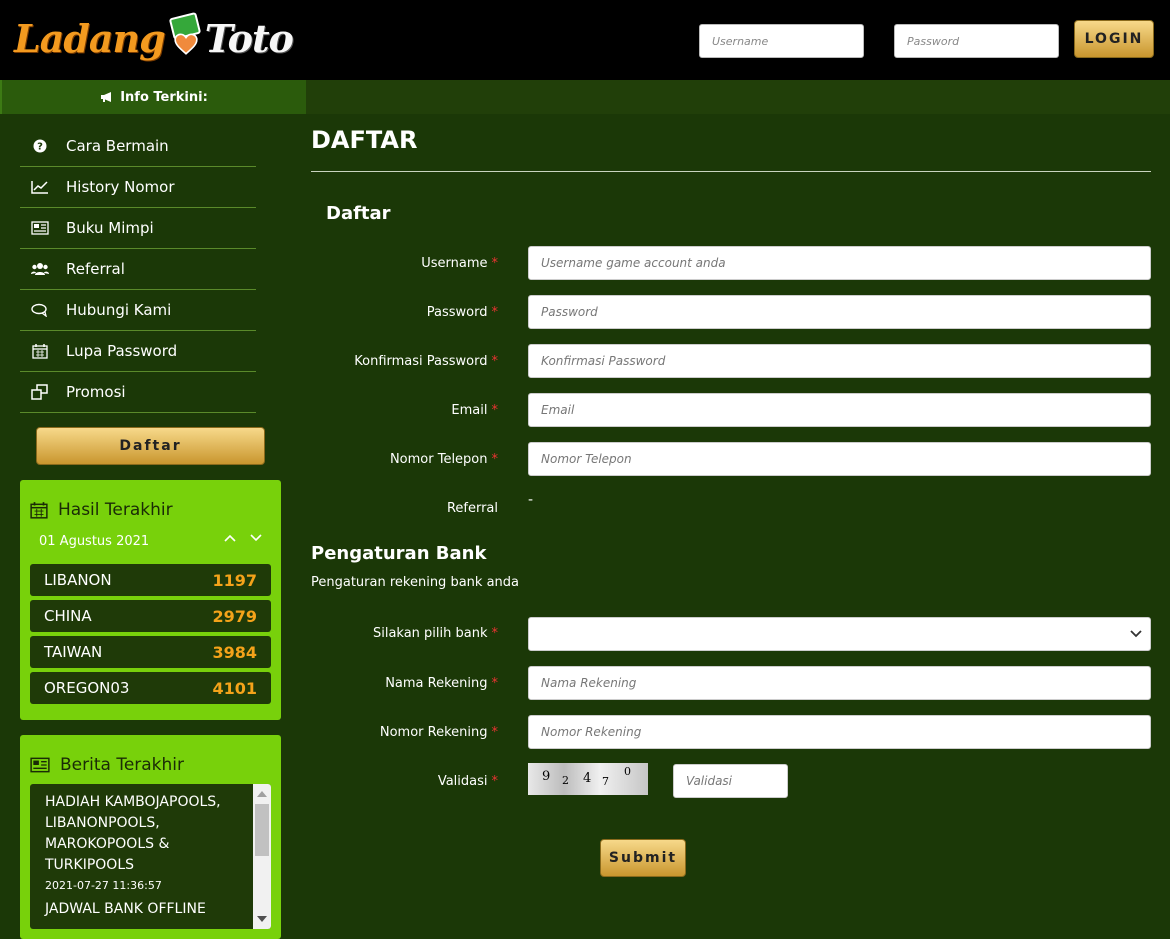 Image resolution: width=1170 pixels, height=939 pixels. What do you see at coordinates (95, 269) in the screenshot?
I see `sidebar-item-label: Referral` at bounding box center [95, 269].